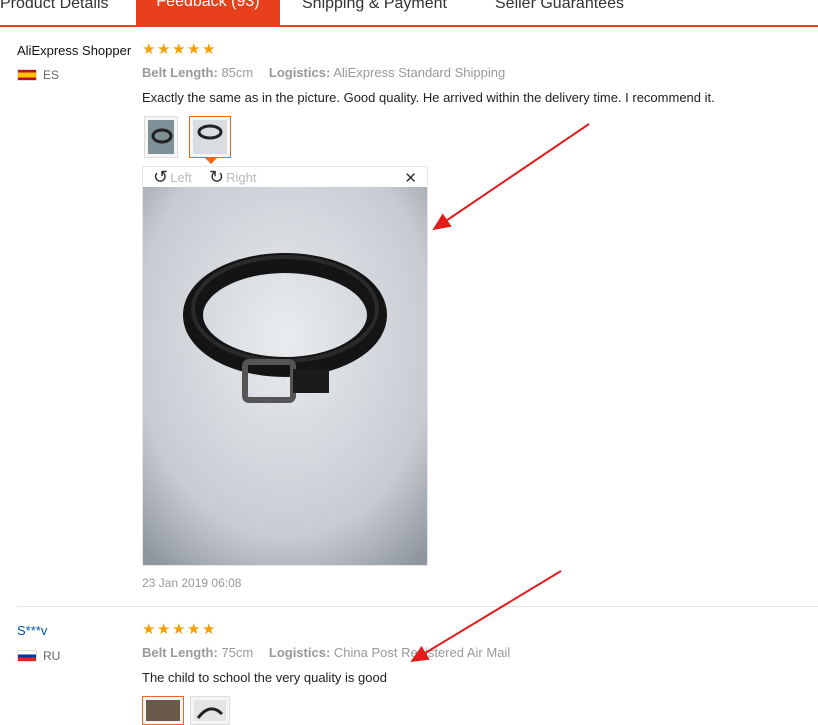 This screenshot has height=725, width=818. Describe the element at coordinates (38, 75) in the screenshot. I see `reviewer-country: ES` at that location.